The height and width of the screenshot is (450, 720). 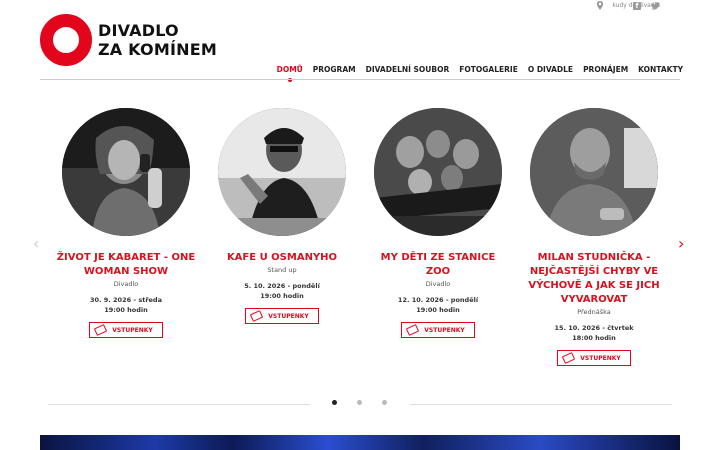 What do you see at coordinates (126, 300) in the screenshot?
I see `event-date: 30. 9. 2026 - středa` at bounding box center [126, 300].